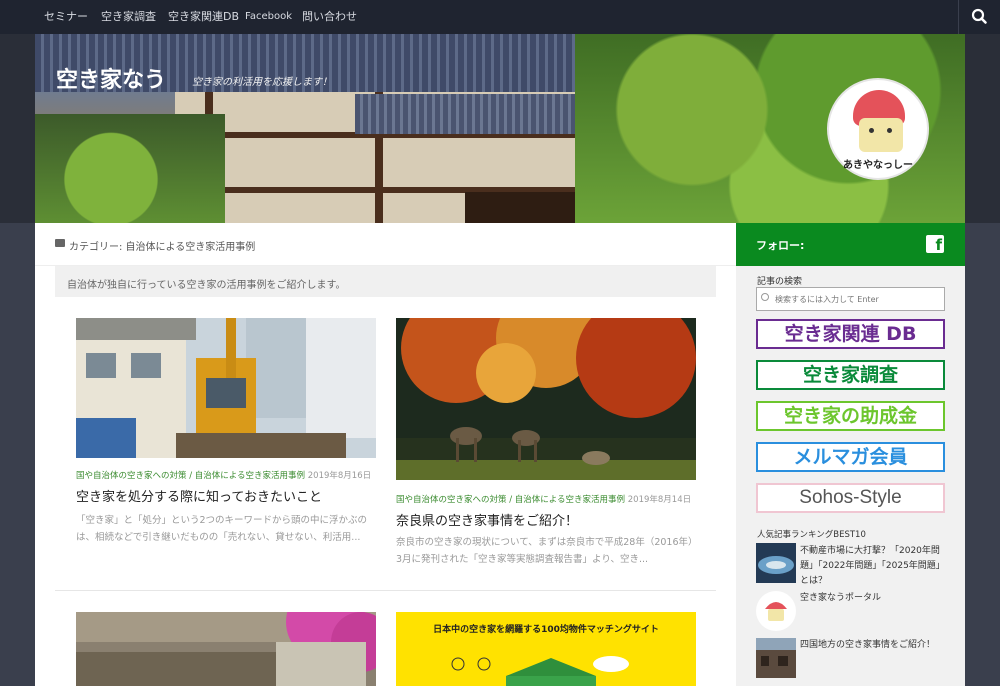 This screenshot has height=686, width=1000. I want to click on category-description-box: 自治体が独自に行っている空き家の活用事例をご紹介します。, so click(385, 281).